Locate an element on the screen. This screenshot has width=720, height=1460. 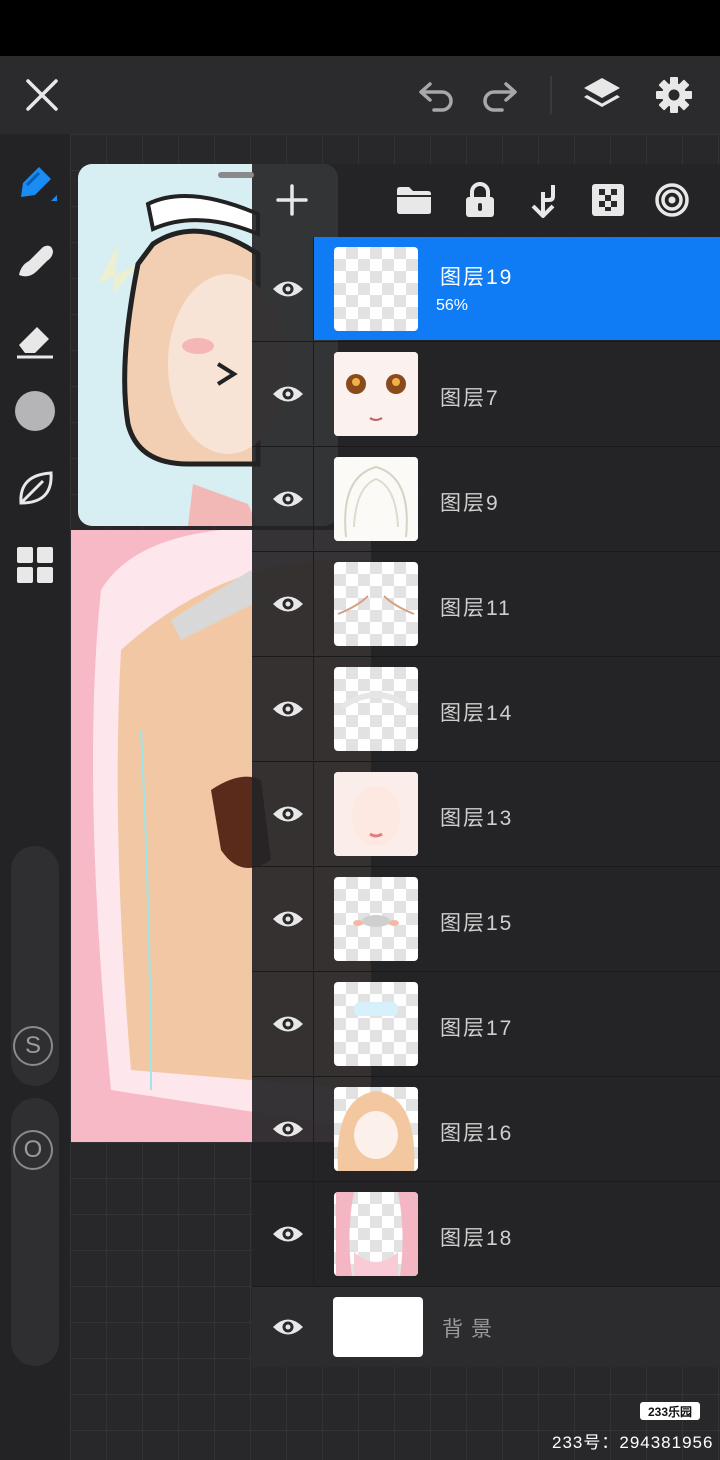
watermark-text: 233号：294381956 is located at coordinates (633, 1442).